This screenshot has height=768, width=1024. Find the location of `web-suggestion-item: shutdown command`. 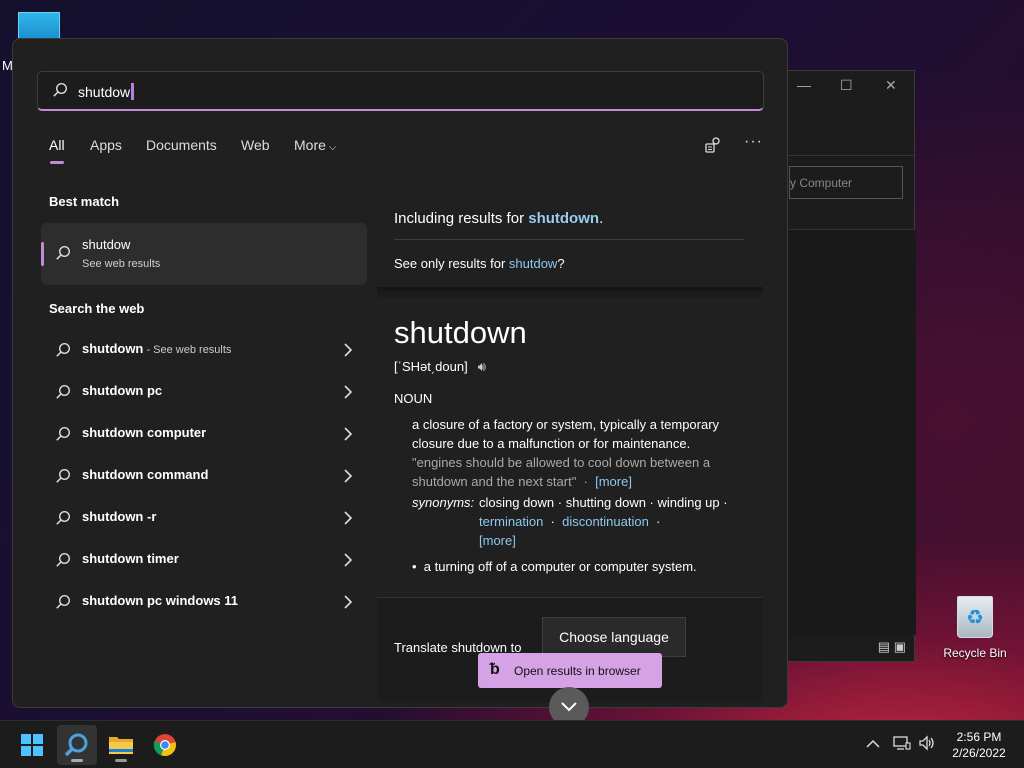

web-suggestion-item: shutdown command is located at coordinates (204, 476).